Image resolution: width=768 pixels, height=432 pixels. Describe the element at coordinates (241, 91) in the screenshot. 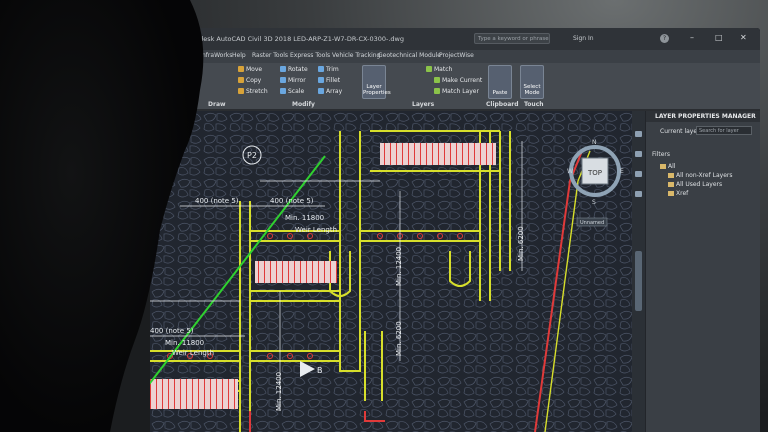

I see `stretch-icon` at that location.